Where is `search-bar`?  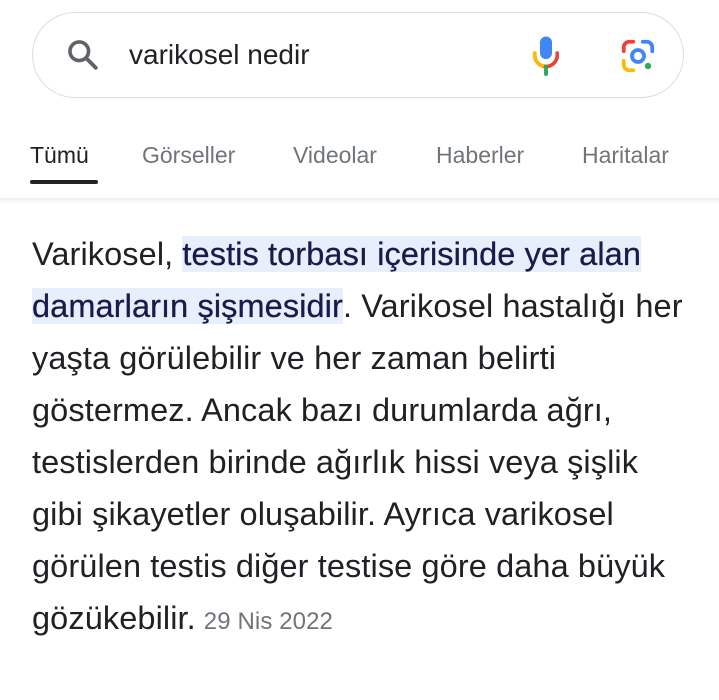
search-bar is located at coordinates (358, 55).